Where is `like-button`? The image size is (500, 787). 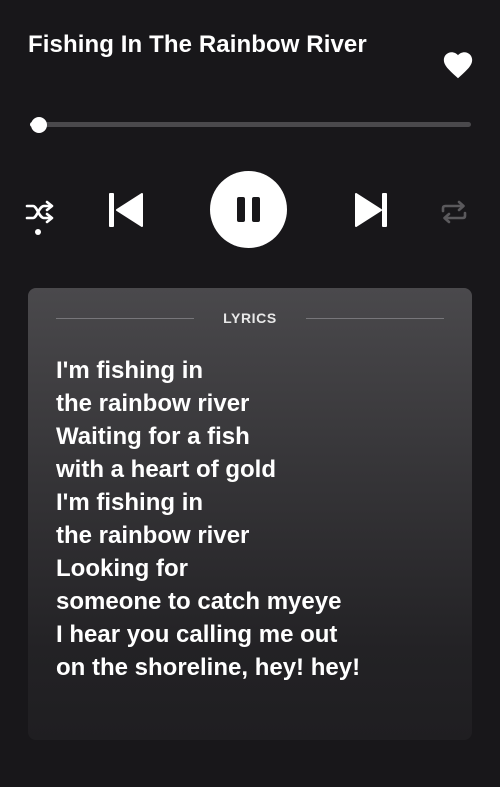 like-button is located at coordinates (458, 65).